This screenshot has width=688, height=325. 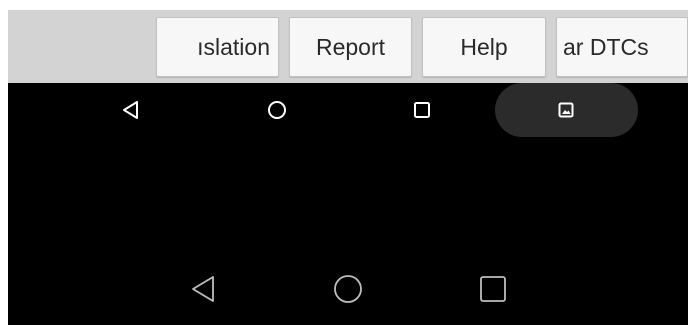 What do you see at coordinates (484, 47) in the screenshot?
I see `help-button: Help` at bounding box center [484, 47].